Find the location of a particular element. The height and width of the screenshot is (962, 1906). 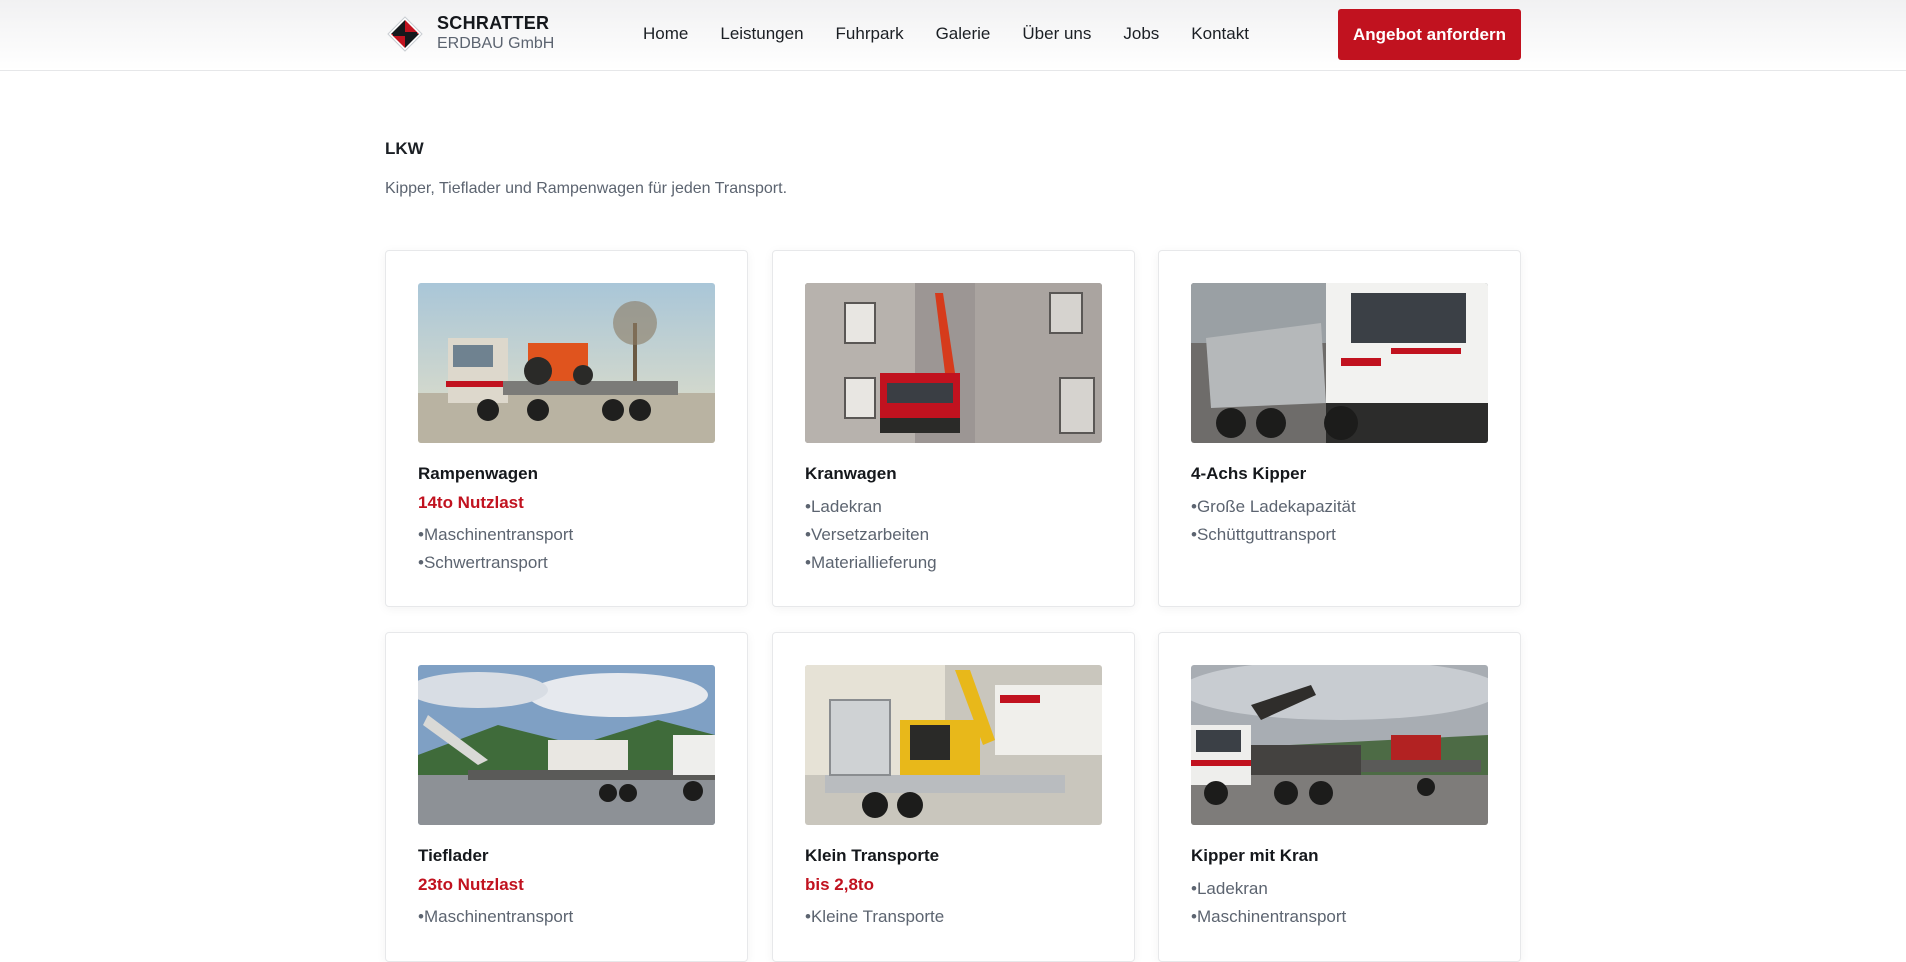

nav-galerie: Galerie is located at coordinates (963, 34).